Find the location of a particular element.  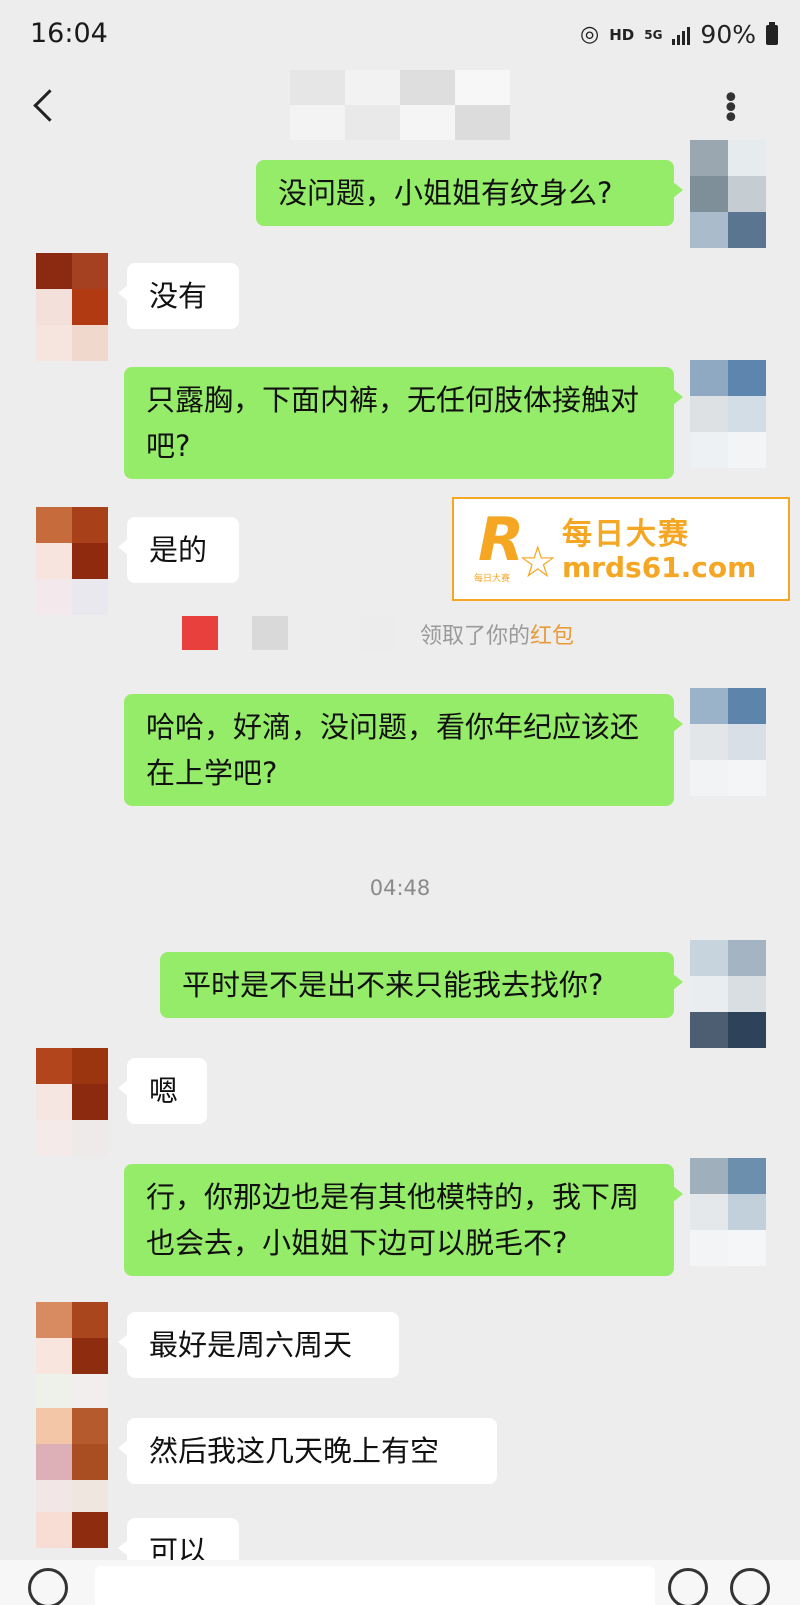

status-bar: 16:04 ◎ HD 5G 90% is located at coordinates (400, 35).